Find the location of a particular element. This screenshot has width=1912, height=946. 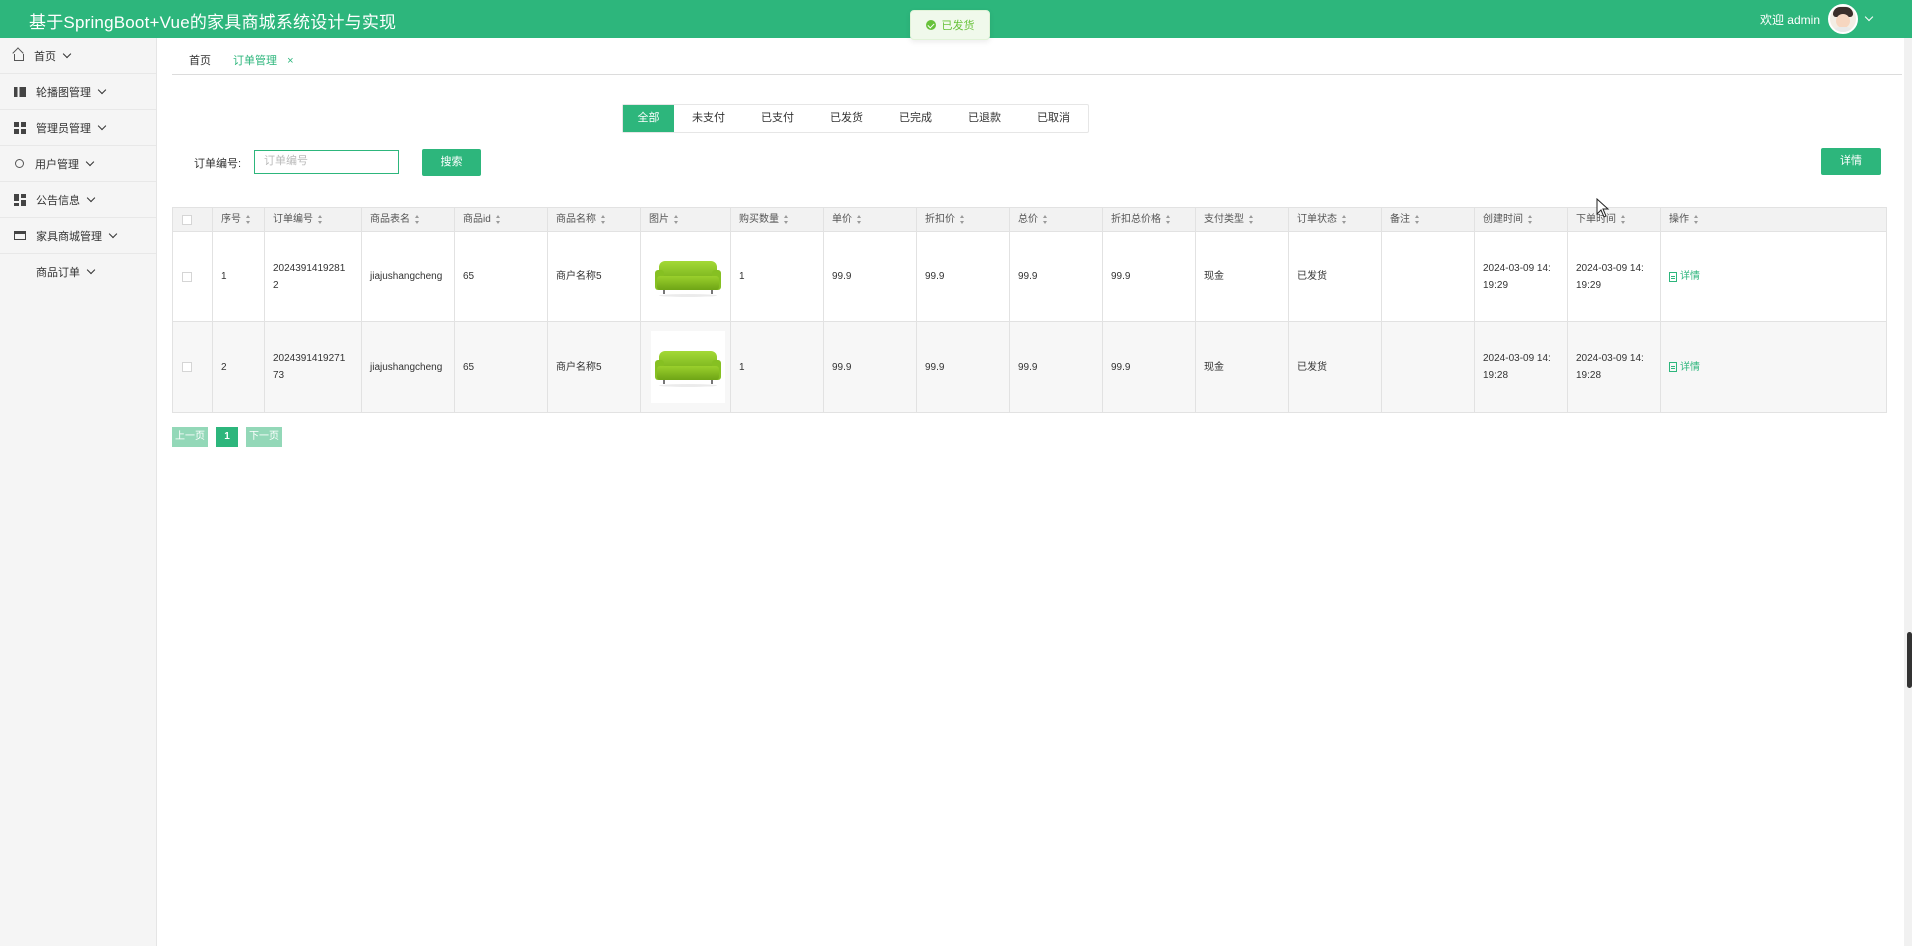

cell-remark is located at coordinates (1428, 276).